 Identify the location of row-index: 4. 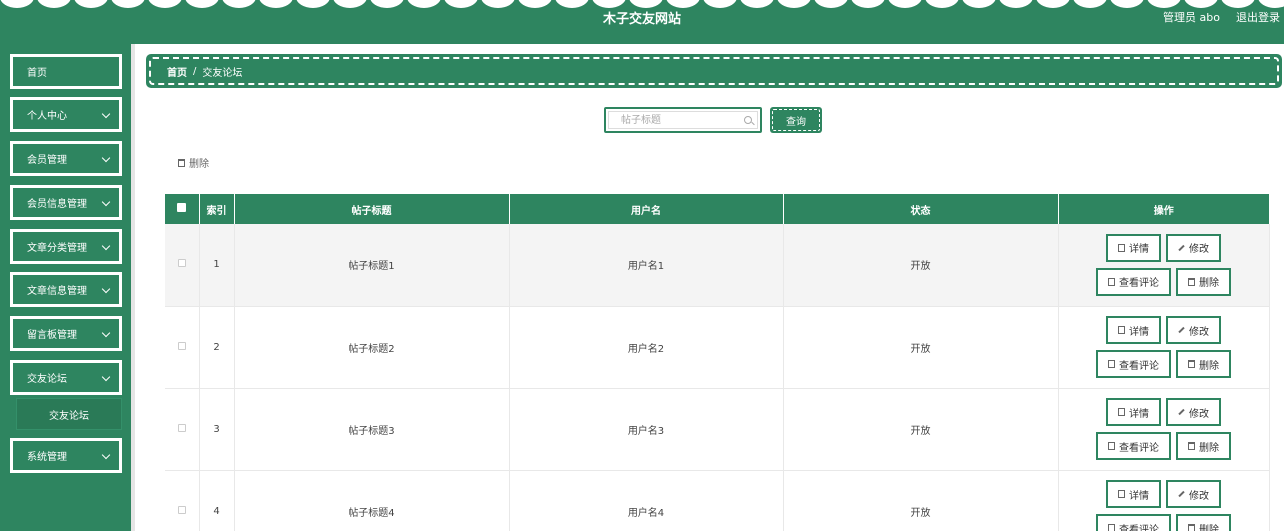
(217, 500).